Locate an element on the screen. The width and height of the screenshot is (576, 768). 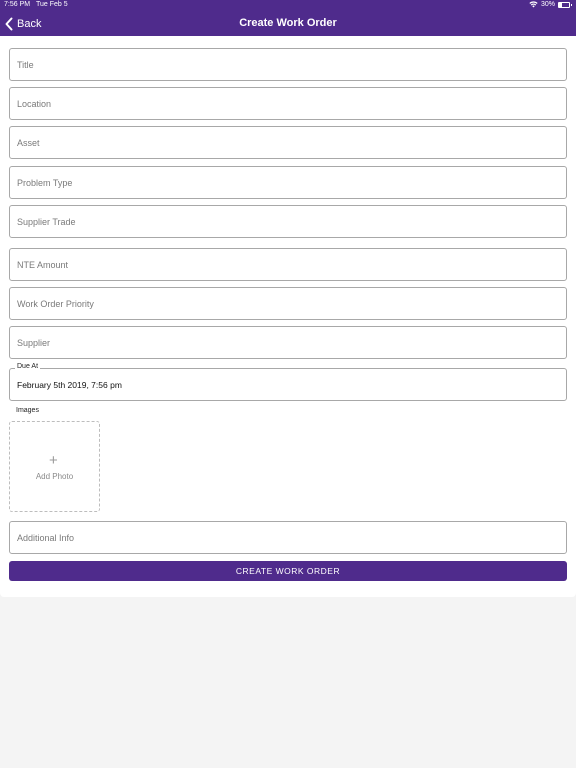
supplier-trade-input is located at coordinates (288, 221).